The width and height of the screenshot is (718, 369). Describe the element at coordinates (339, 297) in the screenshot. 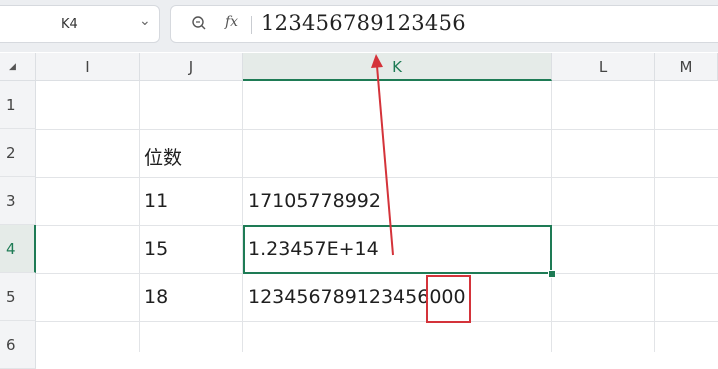

I see `cell-k5-digits: 123456789123456` at that location.